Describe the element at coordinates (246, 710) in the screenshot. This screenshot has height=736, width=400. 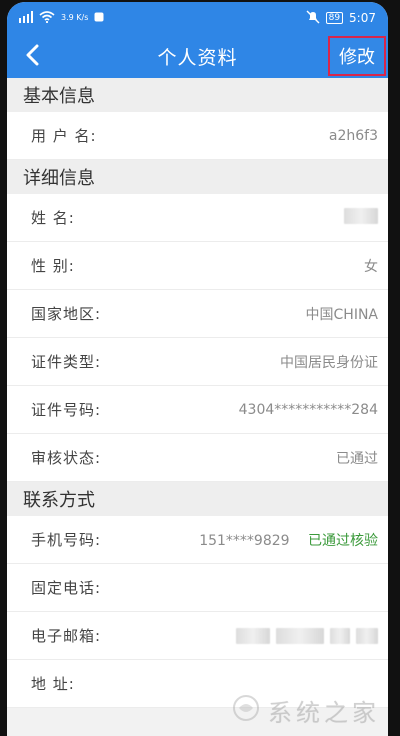
I see `watermark-logo-icon` at that location.